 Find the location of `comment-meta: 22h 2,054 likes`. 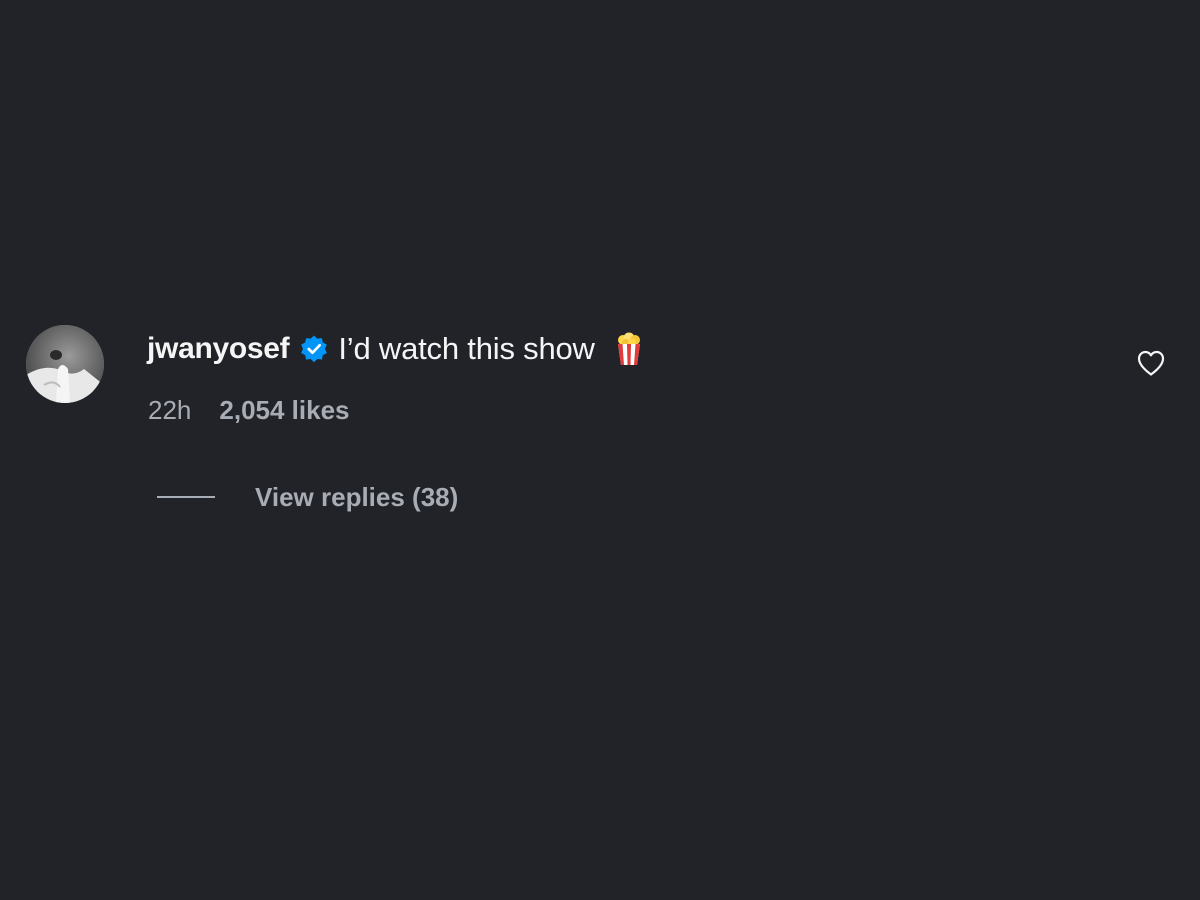

comment-meta: 22h 2,054 likes is located at coordinates (249, 410).